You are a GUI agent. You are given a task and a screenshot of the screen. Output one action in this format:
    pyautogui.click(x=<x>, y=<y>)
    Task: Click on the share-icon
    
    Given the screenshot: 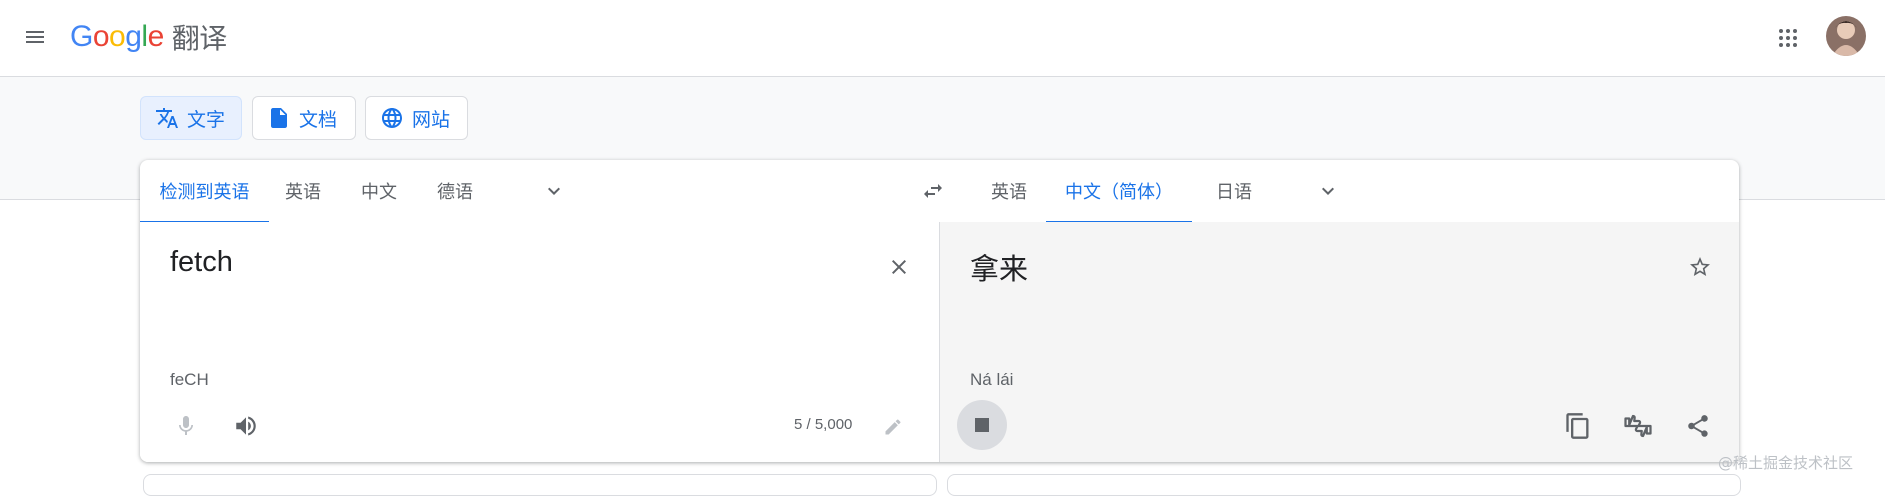 What is the action you would take?
    pyautogui.click(x=1698, y=426)
    